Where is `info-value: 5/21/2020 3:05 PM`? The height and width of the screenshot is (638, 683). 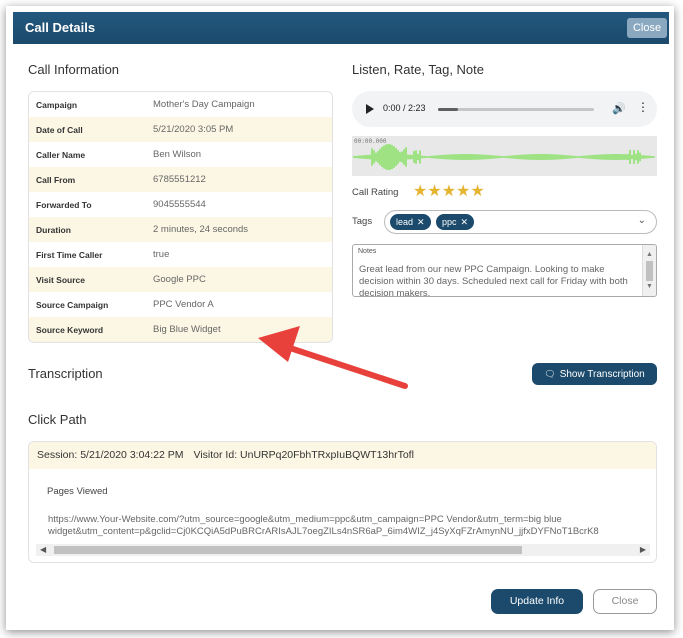
info-value: 5/21/2020 3:05 PM is located at coordinates (193, 129).